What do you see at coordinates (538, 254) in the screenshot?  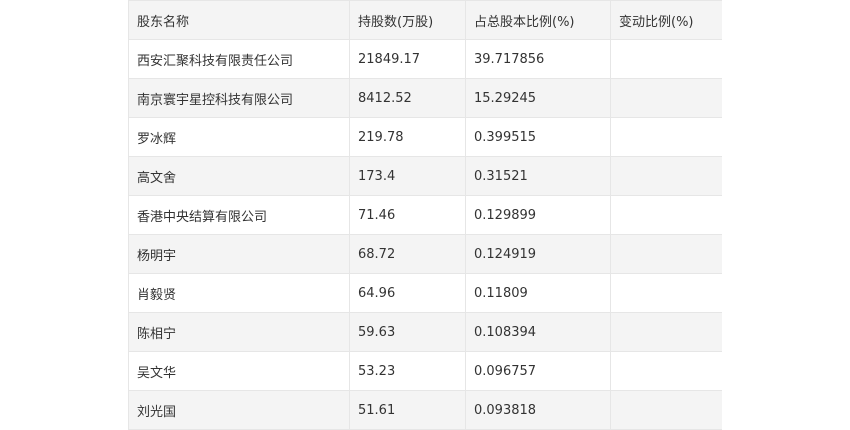 I see `cell-share-ratio: 0.124919` at bounding box center [538, 254].